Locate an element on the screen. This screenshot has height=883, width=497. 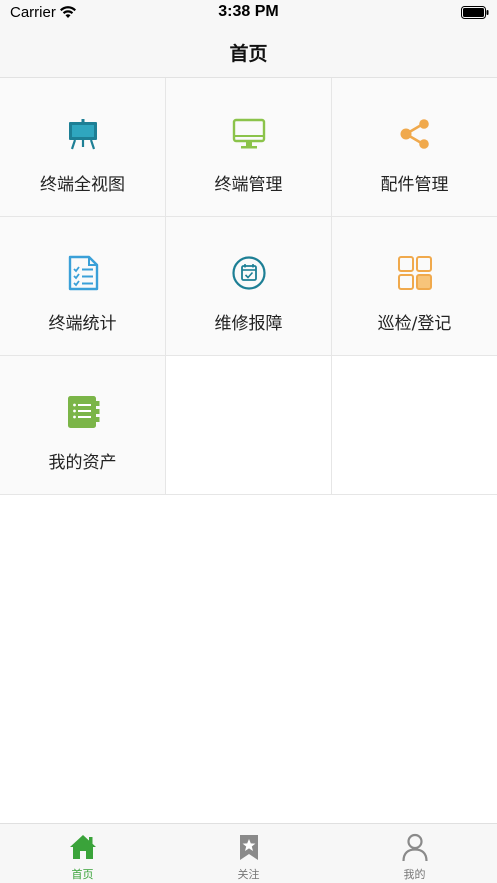
grid-item-terminal-overview: 终端全视图 is located at coordinates (83, 147).